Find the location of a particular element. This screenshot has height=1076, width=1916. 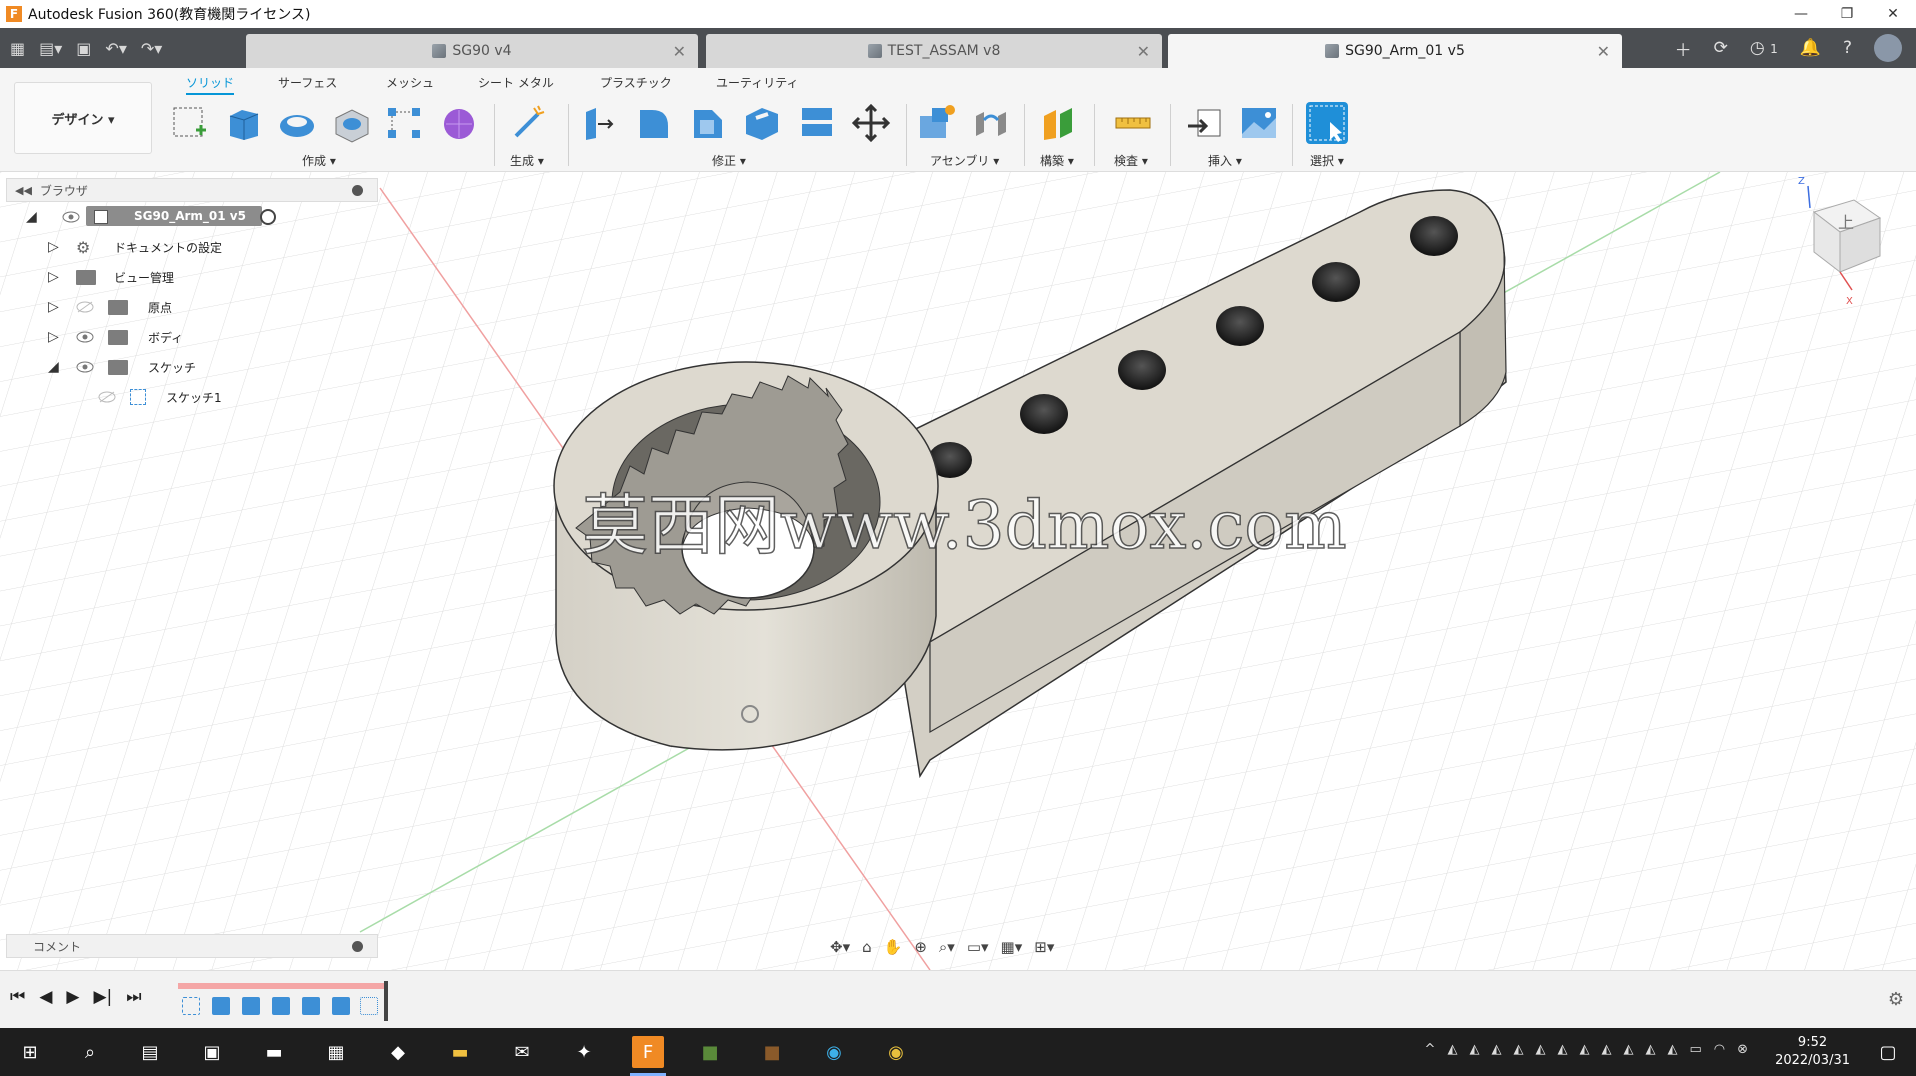

folder-taskbar-icon: ▬ is located at coordinates (460, 1052).